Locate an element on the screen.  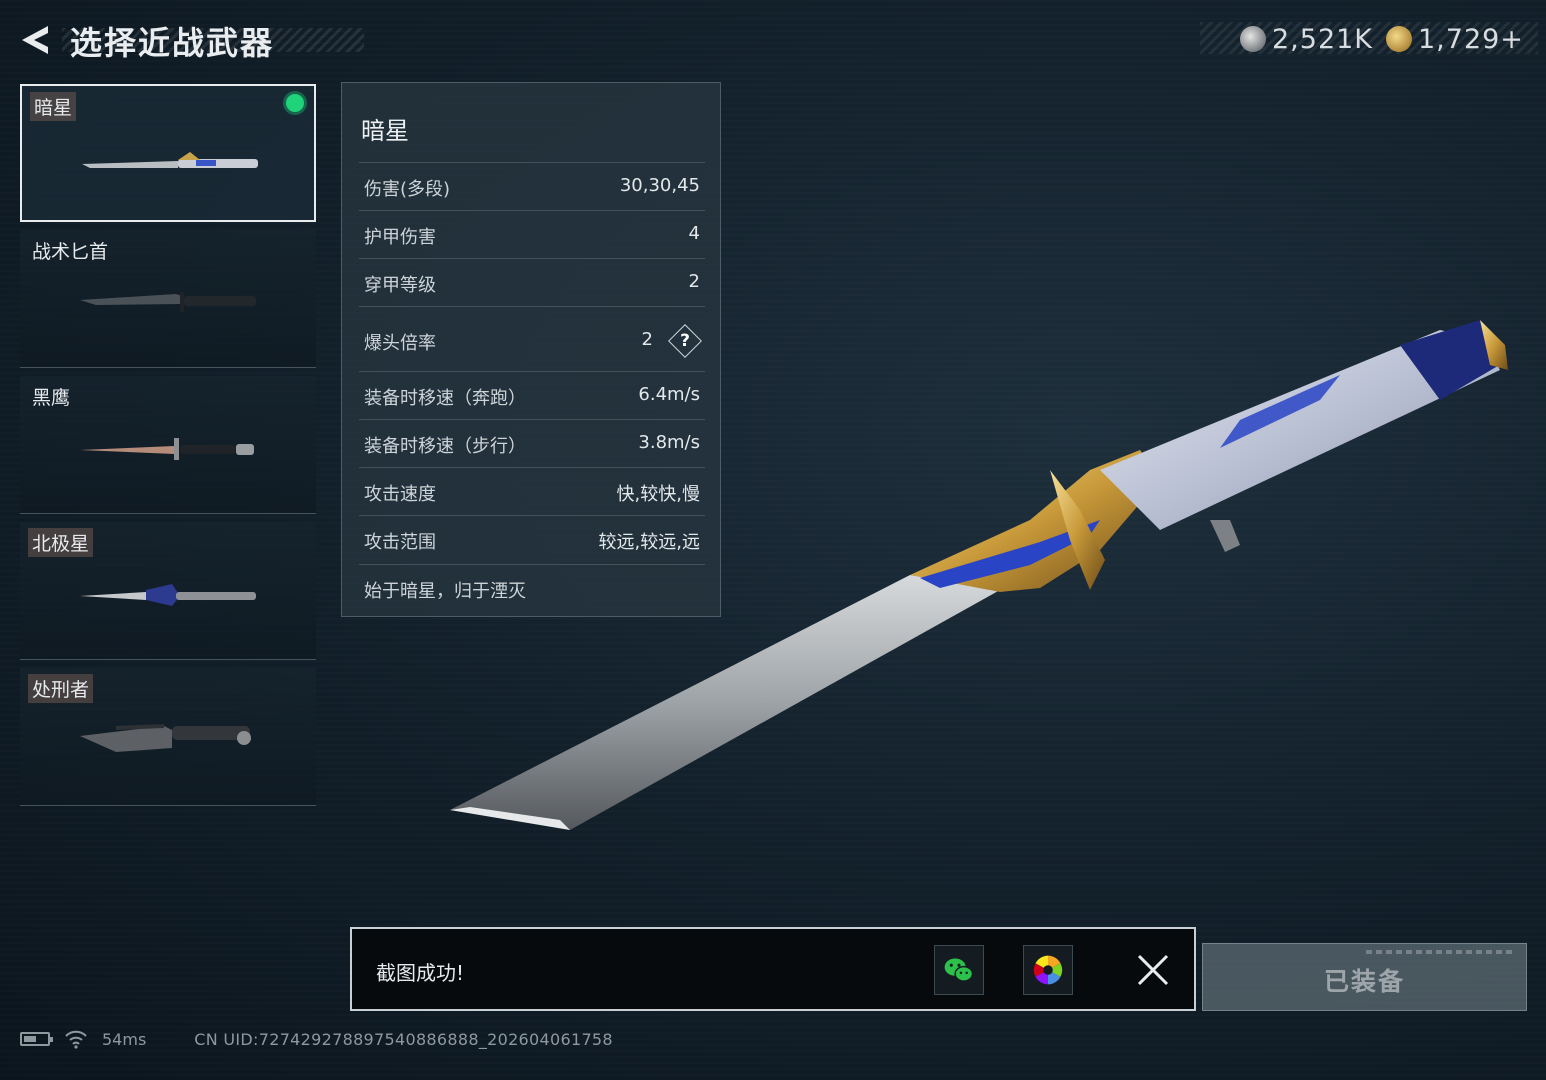
button-decoration is located at coordinates (1441, 952).